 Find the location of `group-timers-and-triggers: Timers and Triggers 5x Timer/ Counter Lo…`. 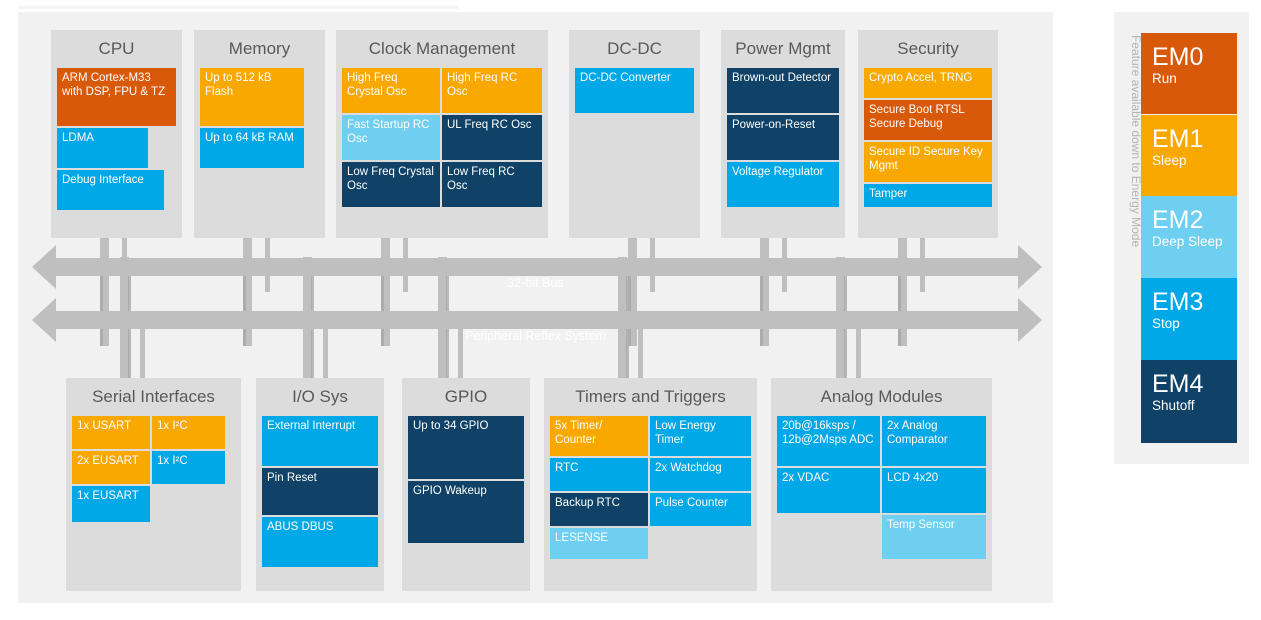

group-timers-and-triggers: Timers and Triggers 5x Timer/ Counter Lo… is located at coordinates (650, 484).